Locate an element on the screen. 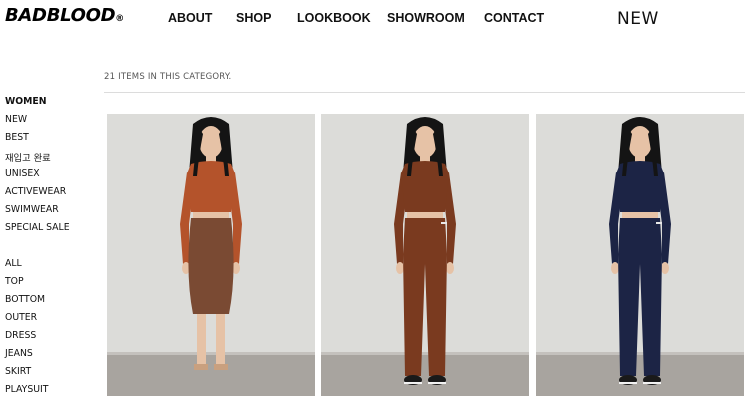  sidebar-item-all: ALL is located at coordinates (13, 263).